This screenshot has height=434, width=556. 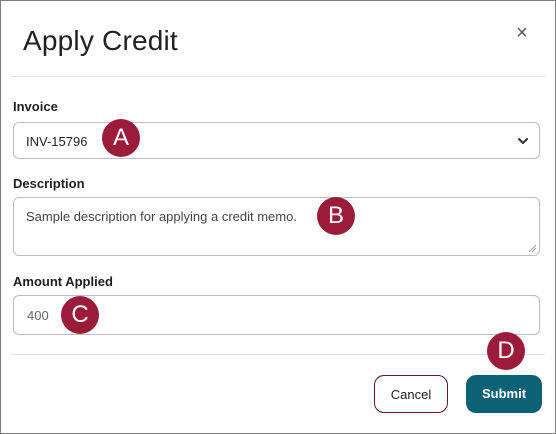 What do you see at coordinates (276, 140) in the screenshot?
I see `invoice-select: INV-15796` at bounding box center [276, 140].